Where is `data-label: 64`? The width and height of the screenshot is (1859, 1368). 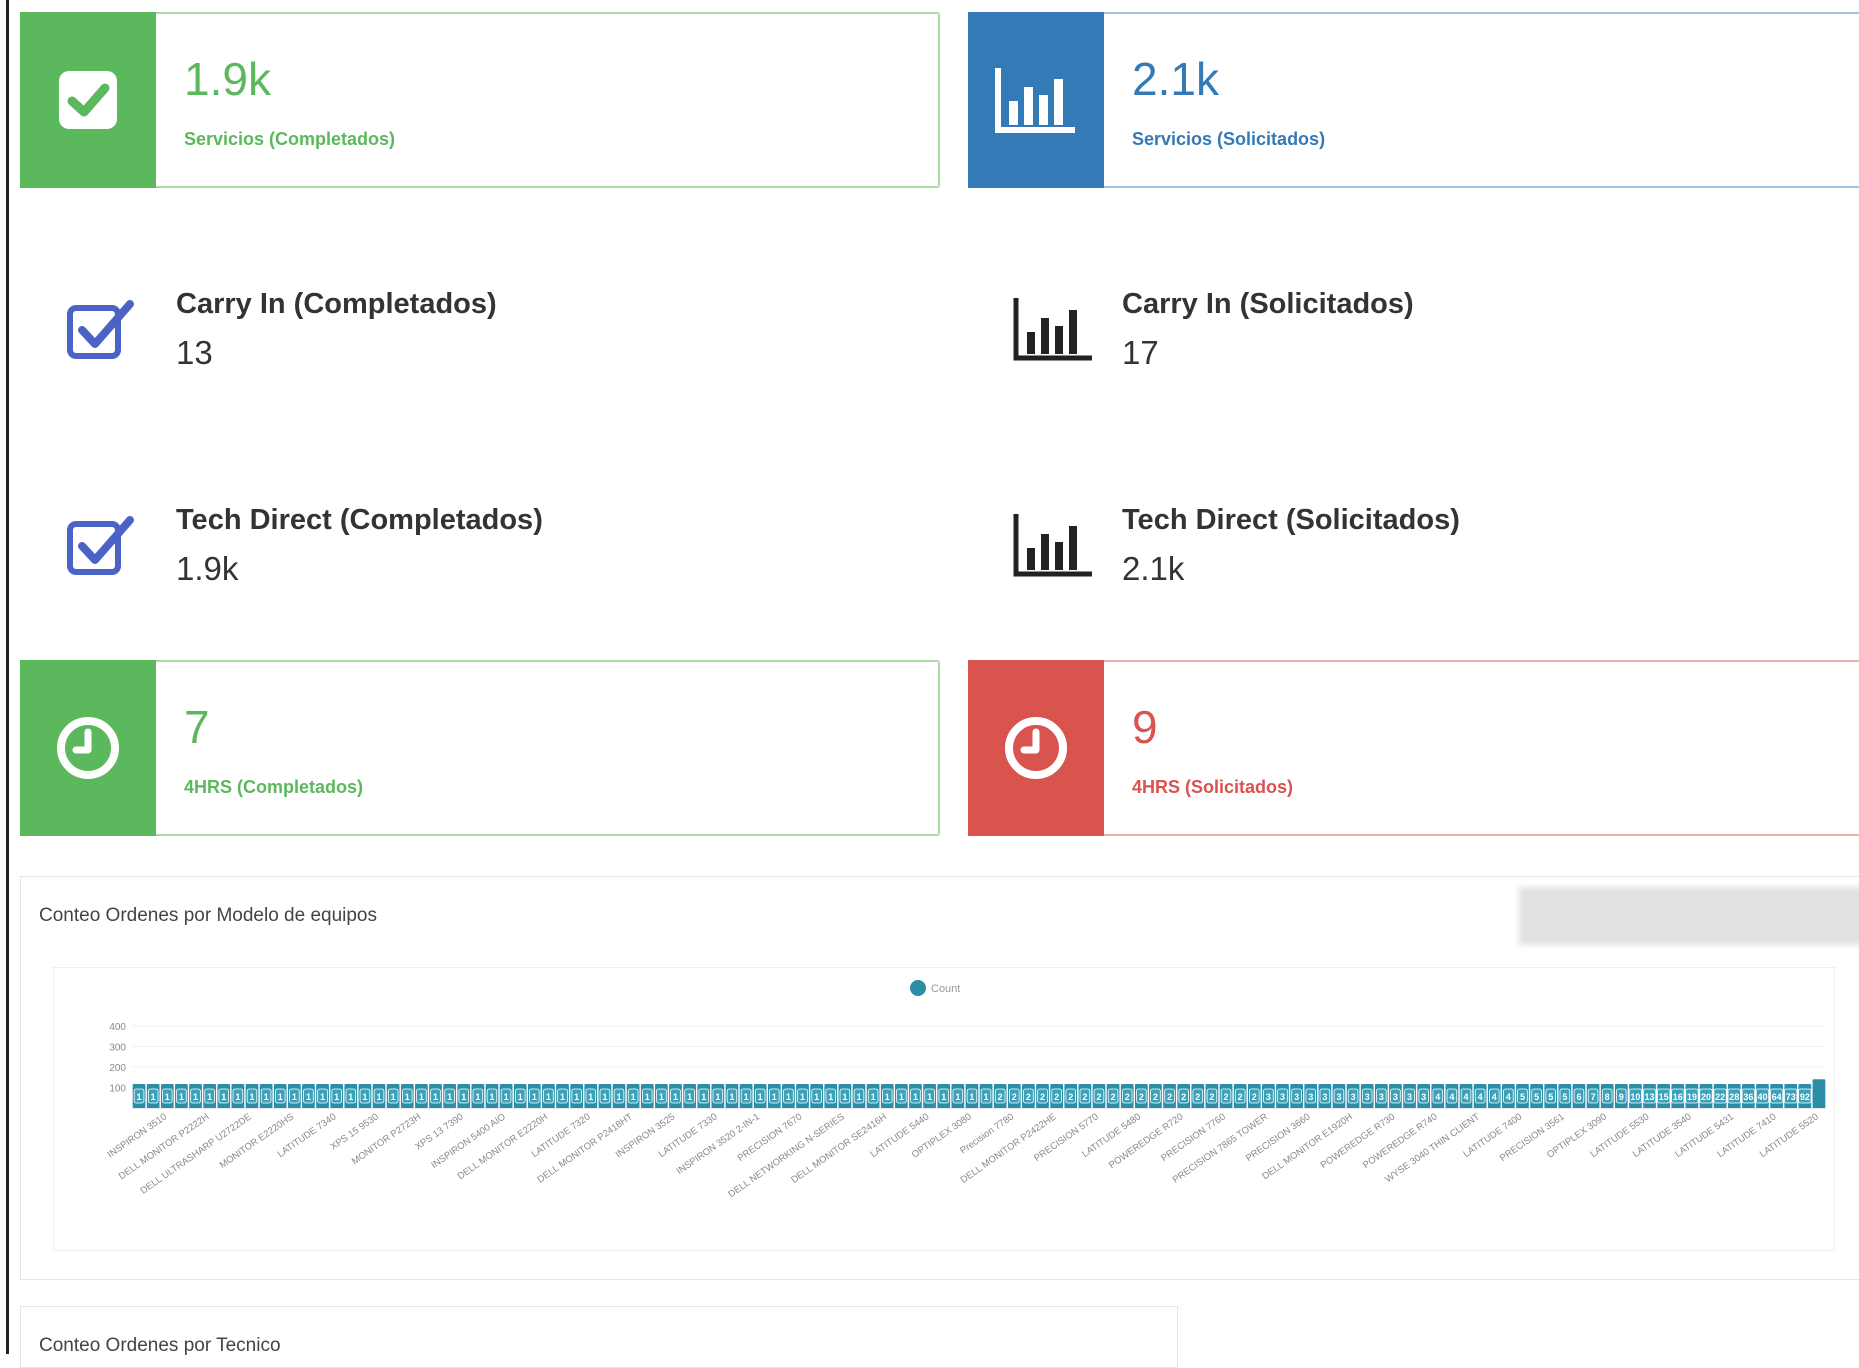
data-label: 64 is located at coordinates (1777, 1097).